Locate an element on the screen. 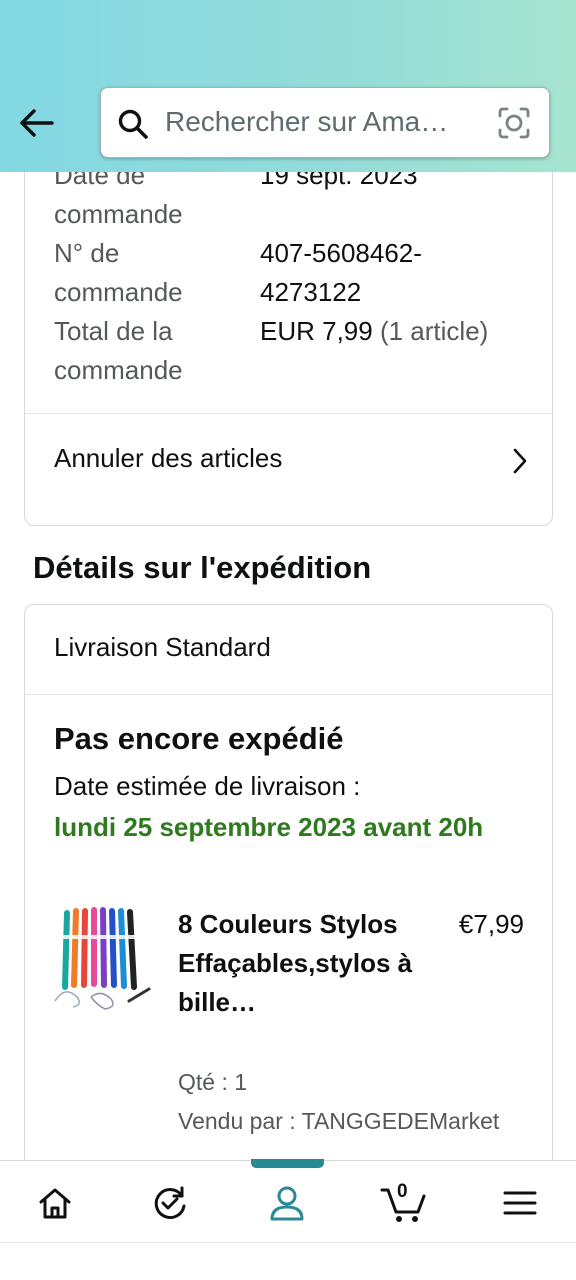 The height and width of the screenshot is (1280, 576). divider is located at coordinates (288, 694).